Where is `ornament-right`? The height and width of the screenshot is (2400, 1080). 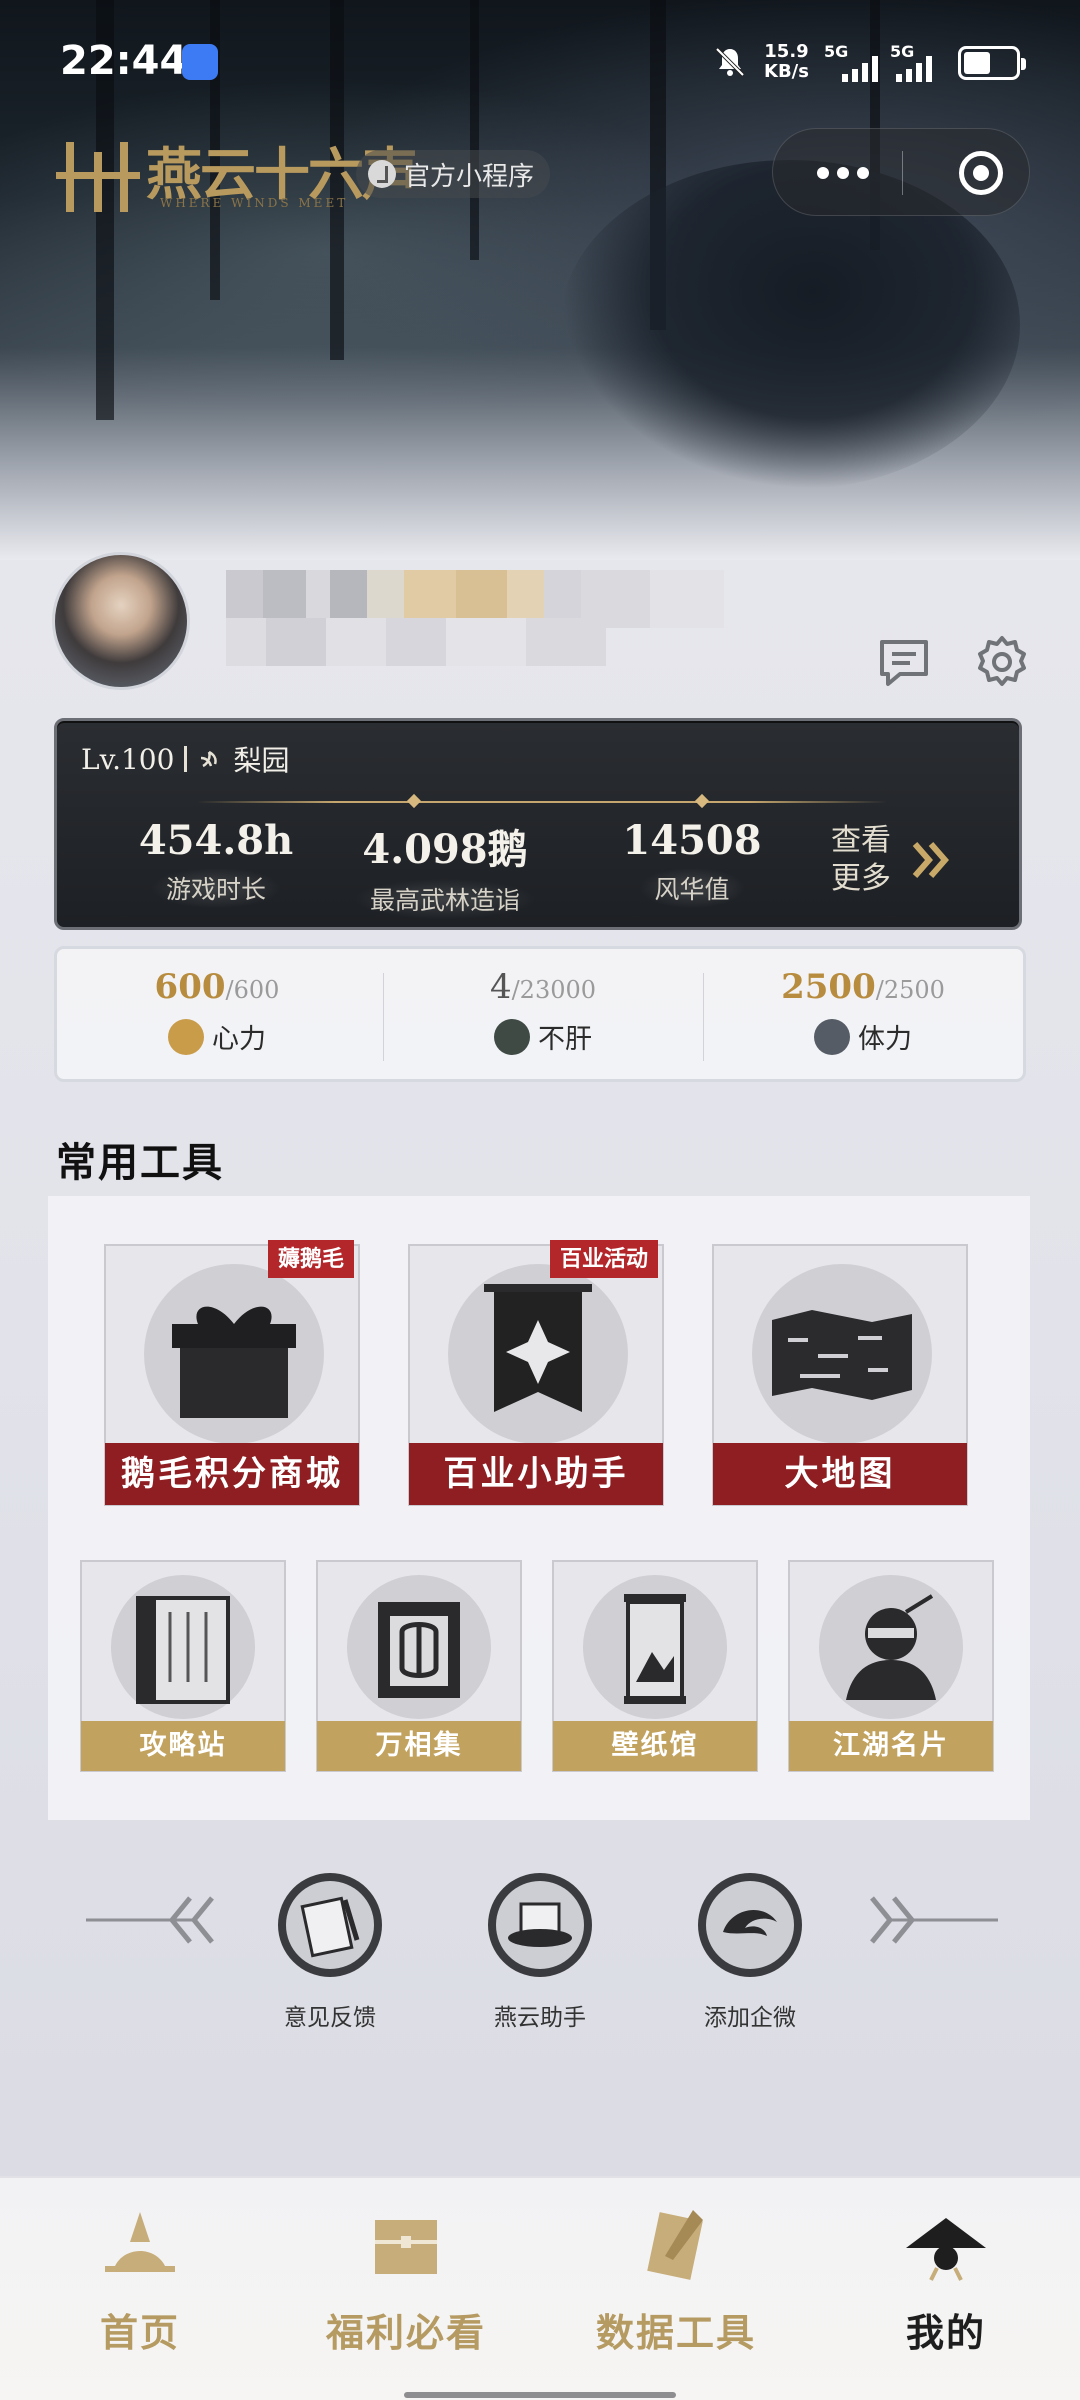 ornament-right is located at coordinates (934, 1920).